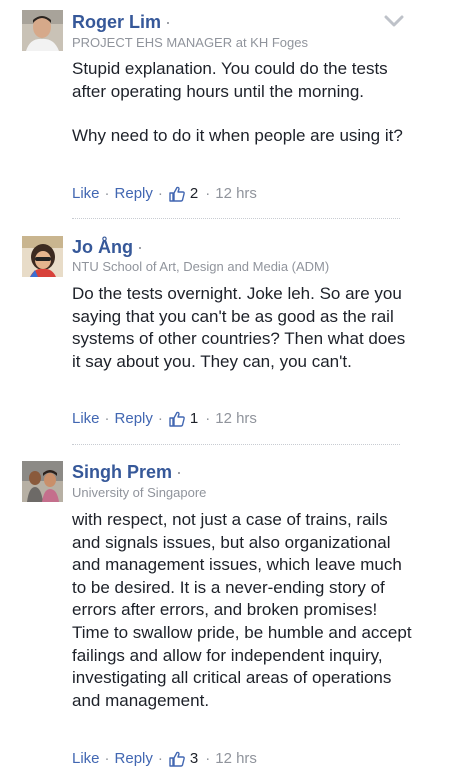 This screenshot has width=455, height=783. I want to click on commenter-name-text: Singh Prem, so click(122, 472).